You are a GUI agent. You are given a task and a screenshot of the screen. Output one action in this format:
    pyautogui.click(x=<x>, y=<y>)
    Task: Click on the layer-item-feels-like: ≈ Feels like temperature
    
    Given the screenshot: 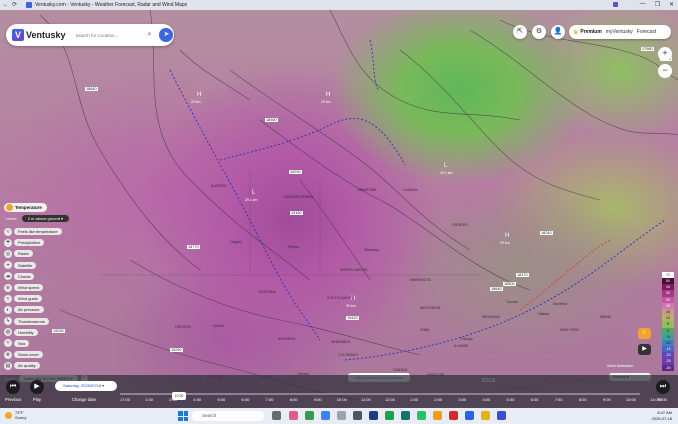 What is the action you would take?
    pyautogui.click(x=33, y=231)
    